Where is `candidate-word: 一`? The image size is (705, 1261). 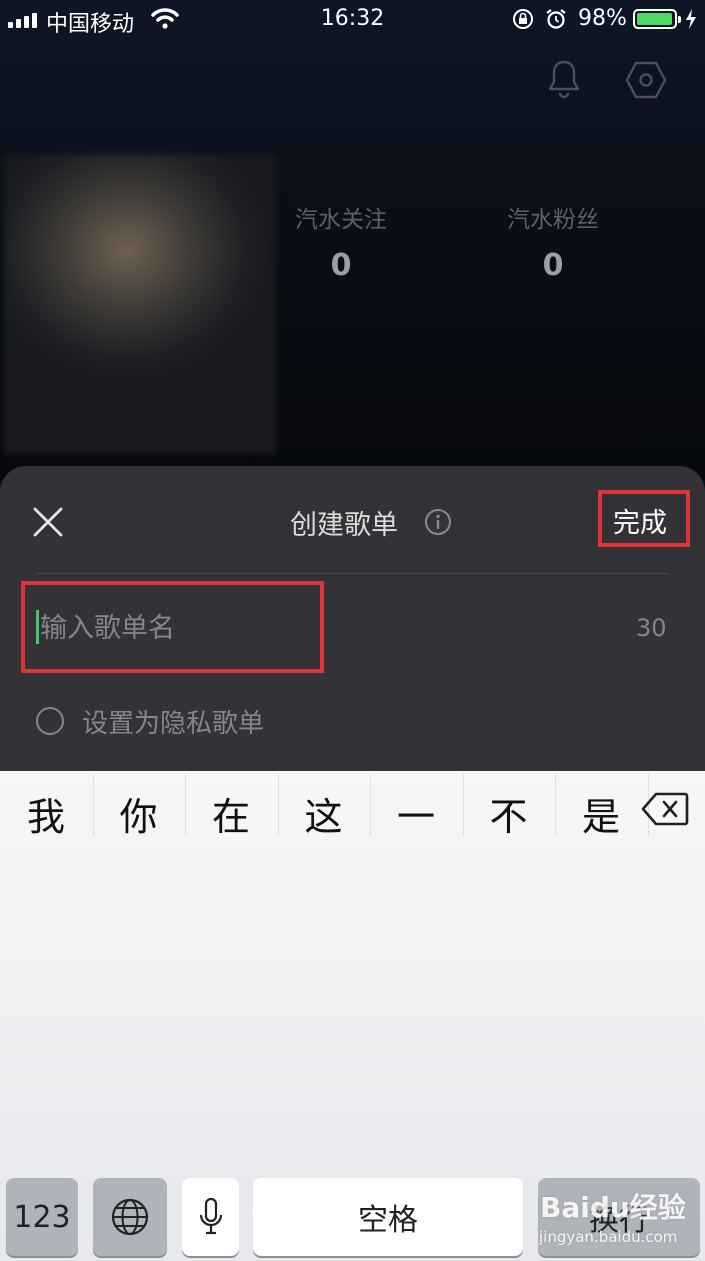 candidate-word: 一 is located at coordinates (416, 813).